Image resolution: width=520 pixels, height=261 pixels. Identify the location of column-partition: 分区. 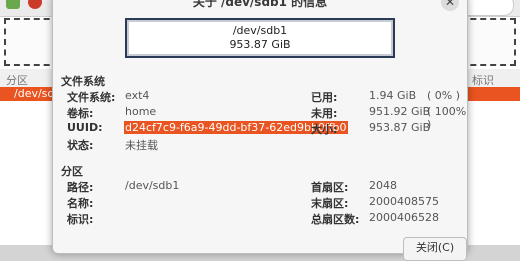
(17, 80).